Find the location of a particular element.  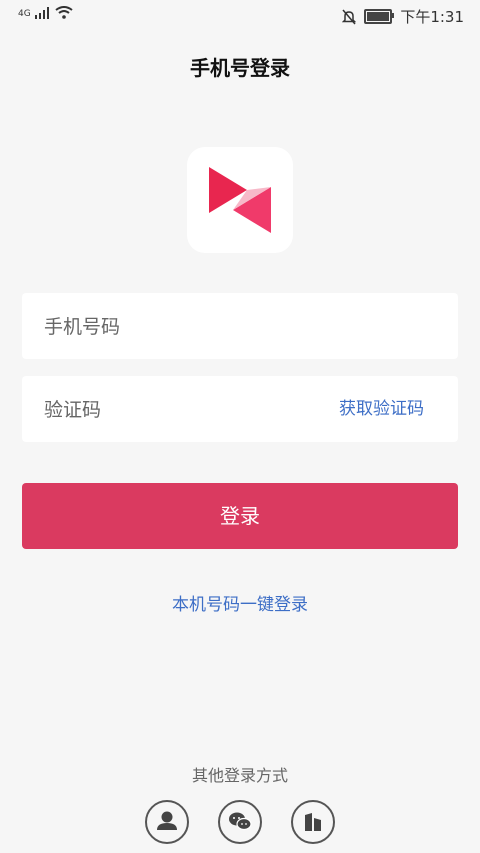

wechat-icon is located at coordinates (240, 821).